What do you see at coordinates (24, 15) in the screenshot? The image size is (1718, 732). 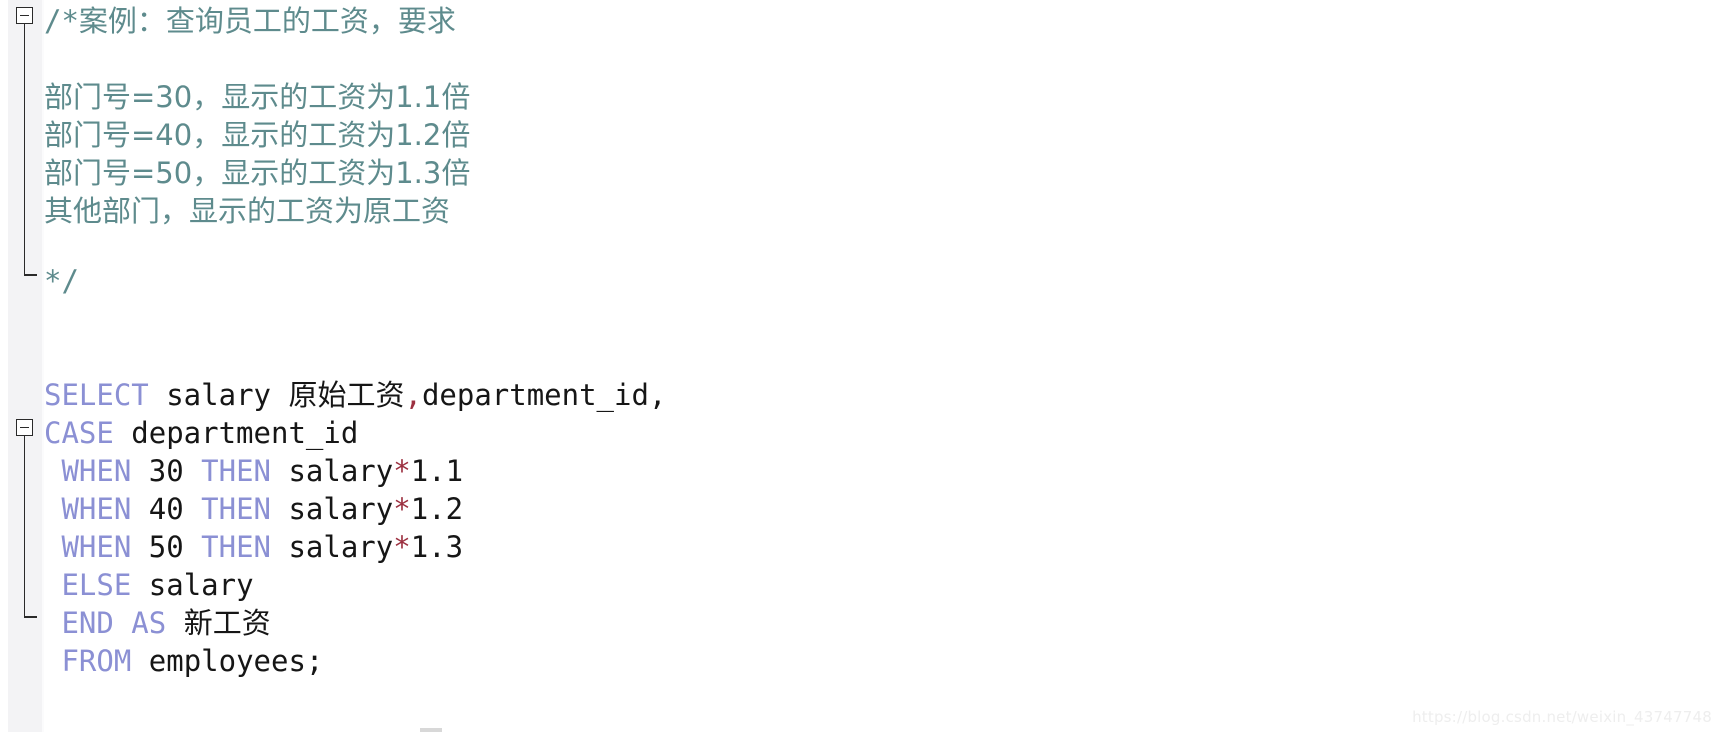 I see `fold-marker-comment-block` at bounding box center [24, 15].